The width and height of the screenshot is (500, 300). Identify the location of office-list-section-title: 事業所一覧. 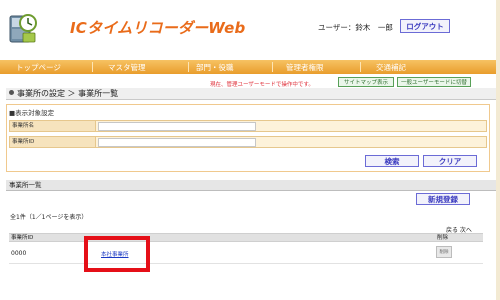
(251, 185).